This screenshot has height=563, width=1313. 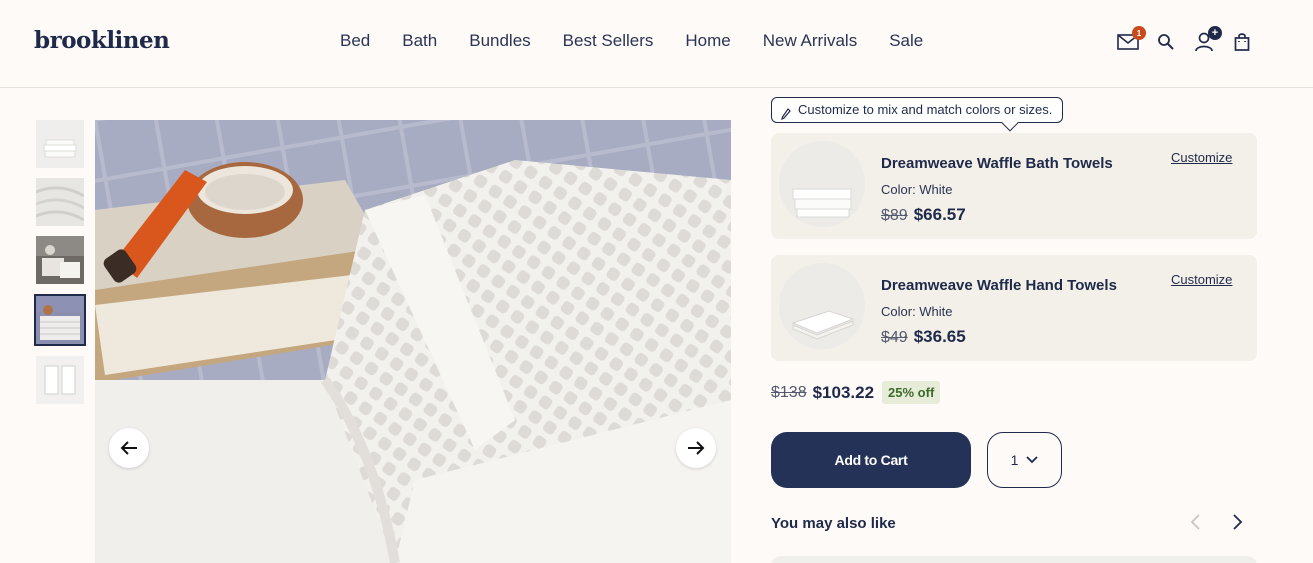 What do you see at coordinates (789, 392) in the screenshot?
I see `total-old-price: $138` at bounding box center [789, 392].